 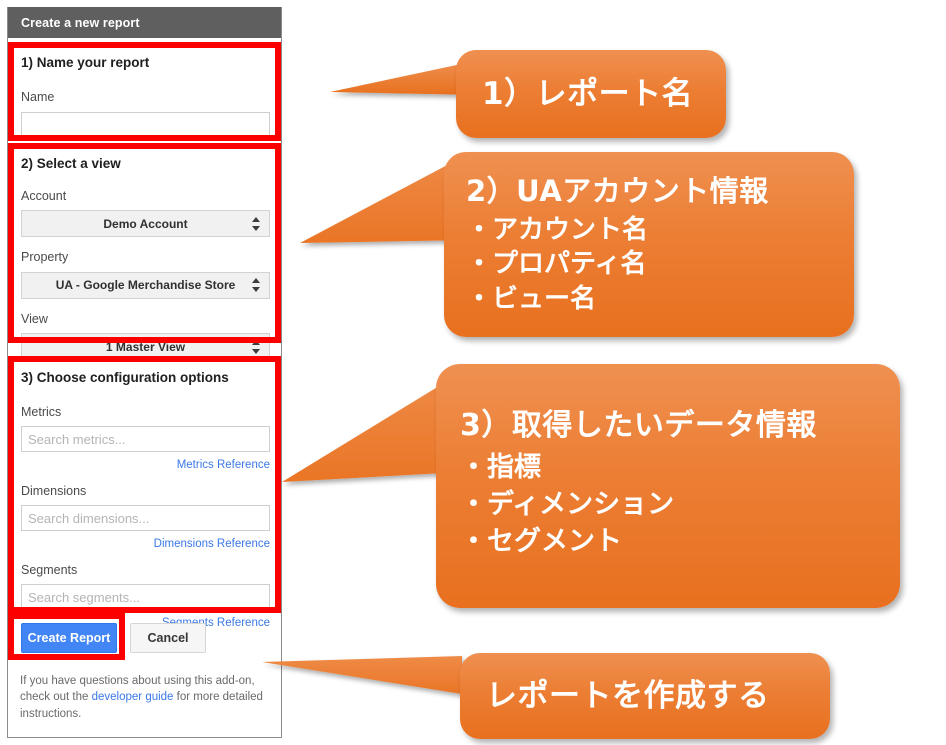 I want to click on view-field-label: View, so click(x=34, y=318).